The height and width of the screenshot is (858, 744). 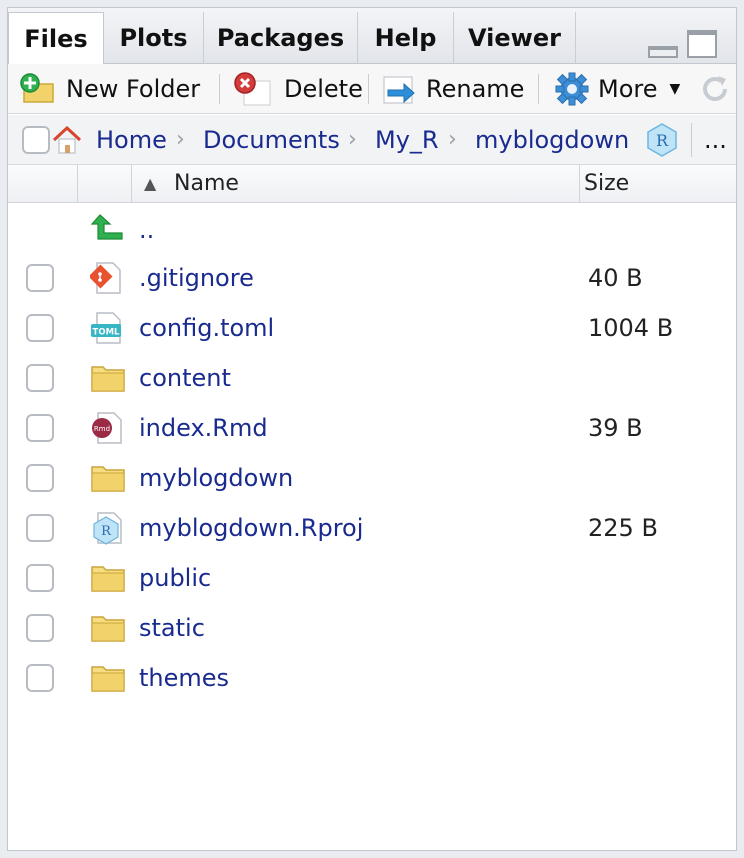 I want to click on home-icon, so click(x=67, y=140).